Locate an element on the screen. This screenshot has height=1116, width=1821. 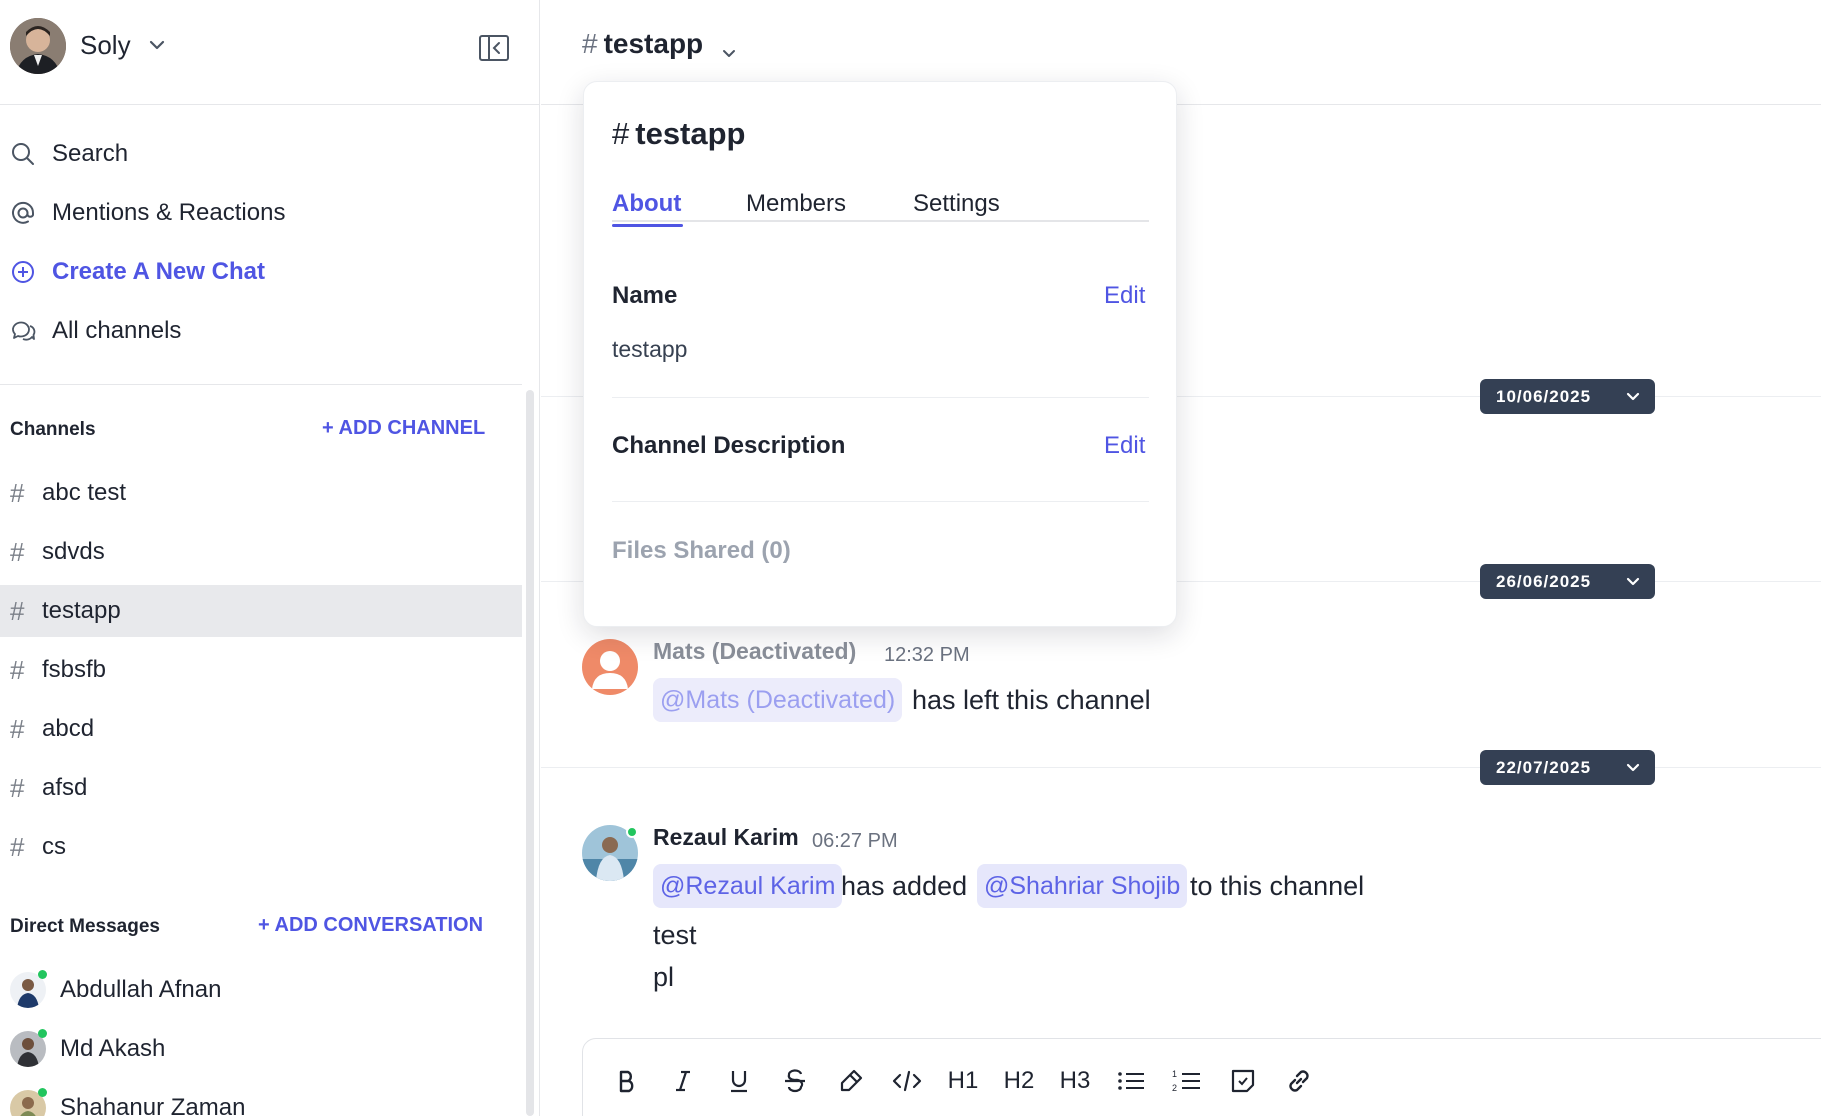
sidebar-item-dm: Abdullah Afnan is located at coordinates (261, 990).